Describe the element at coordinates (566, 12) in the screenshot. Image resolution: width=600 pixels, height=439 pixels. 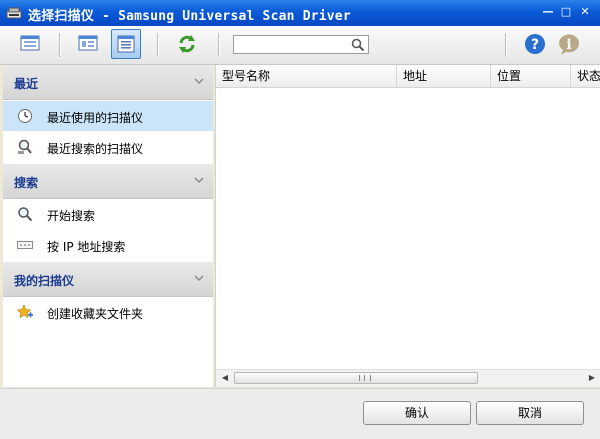
I see `maximize-button: □` at that location.